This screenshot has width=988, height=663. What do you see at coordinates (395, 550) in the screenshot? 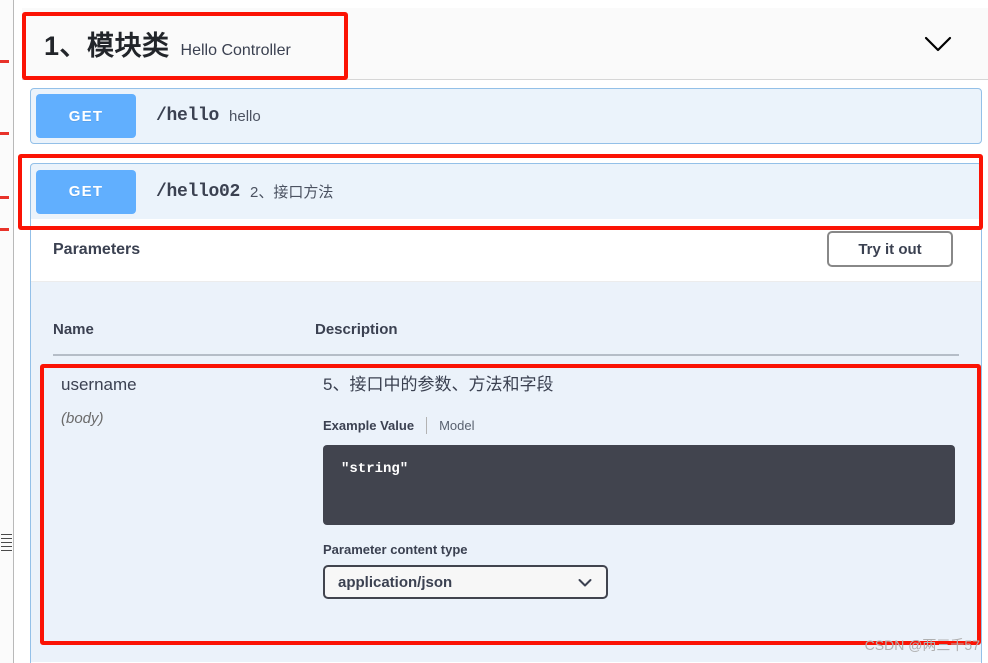
I see `parameter-content-type-label: Parameter content type` at bounding box center [395, 550].